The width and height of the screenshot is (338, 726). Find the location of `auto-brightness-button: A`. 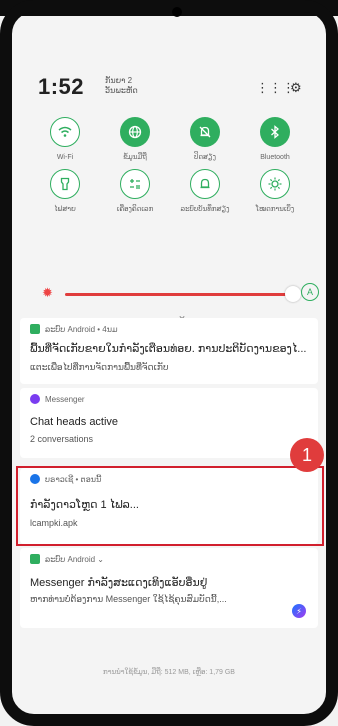

auto-brightness-button: A is located at coordinates (310, 292).